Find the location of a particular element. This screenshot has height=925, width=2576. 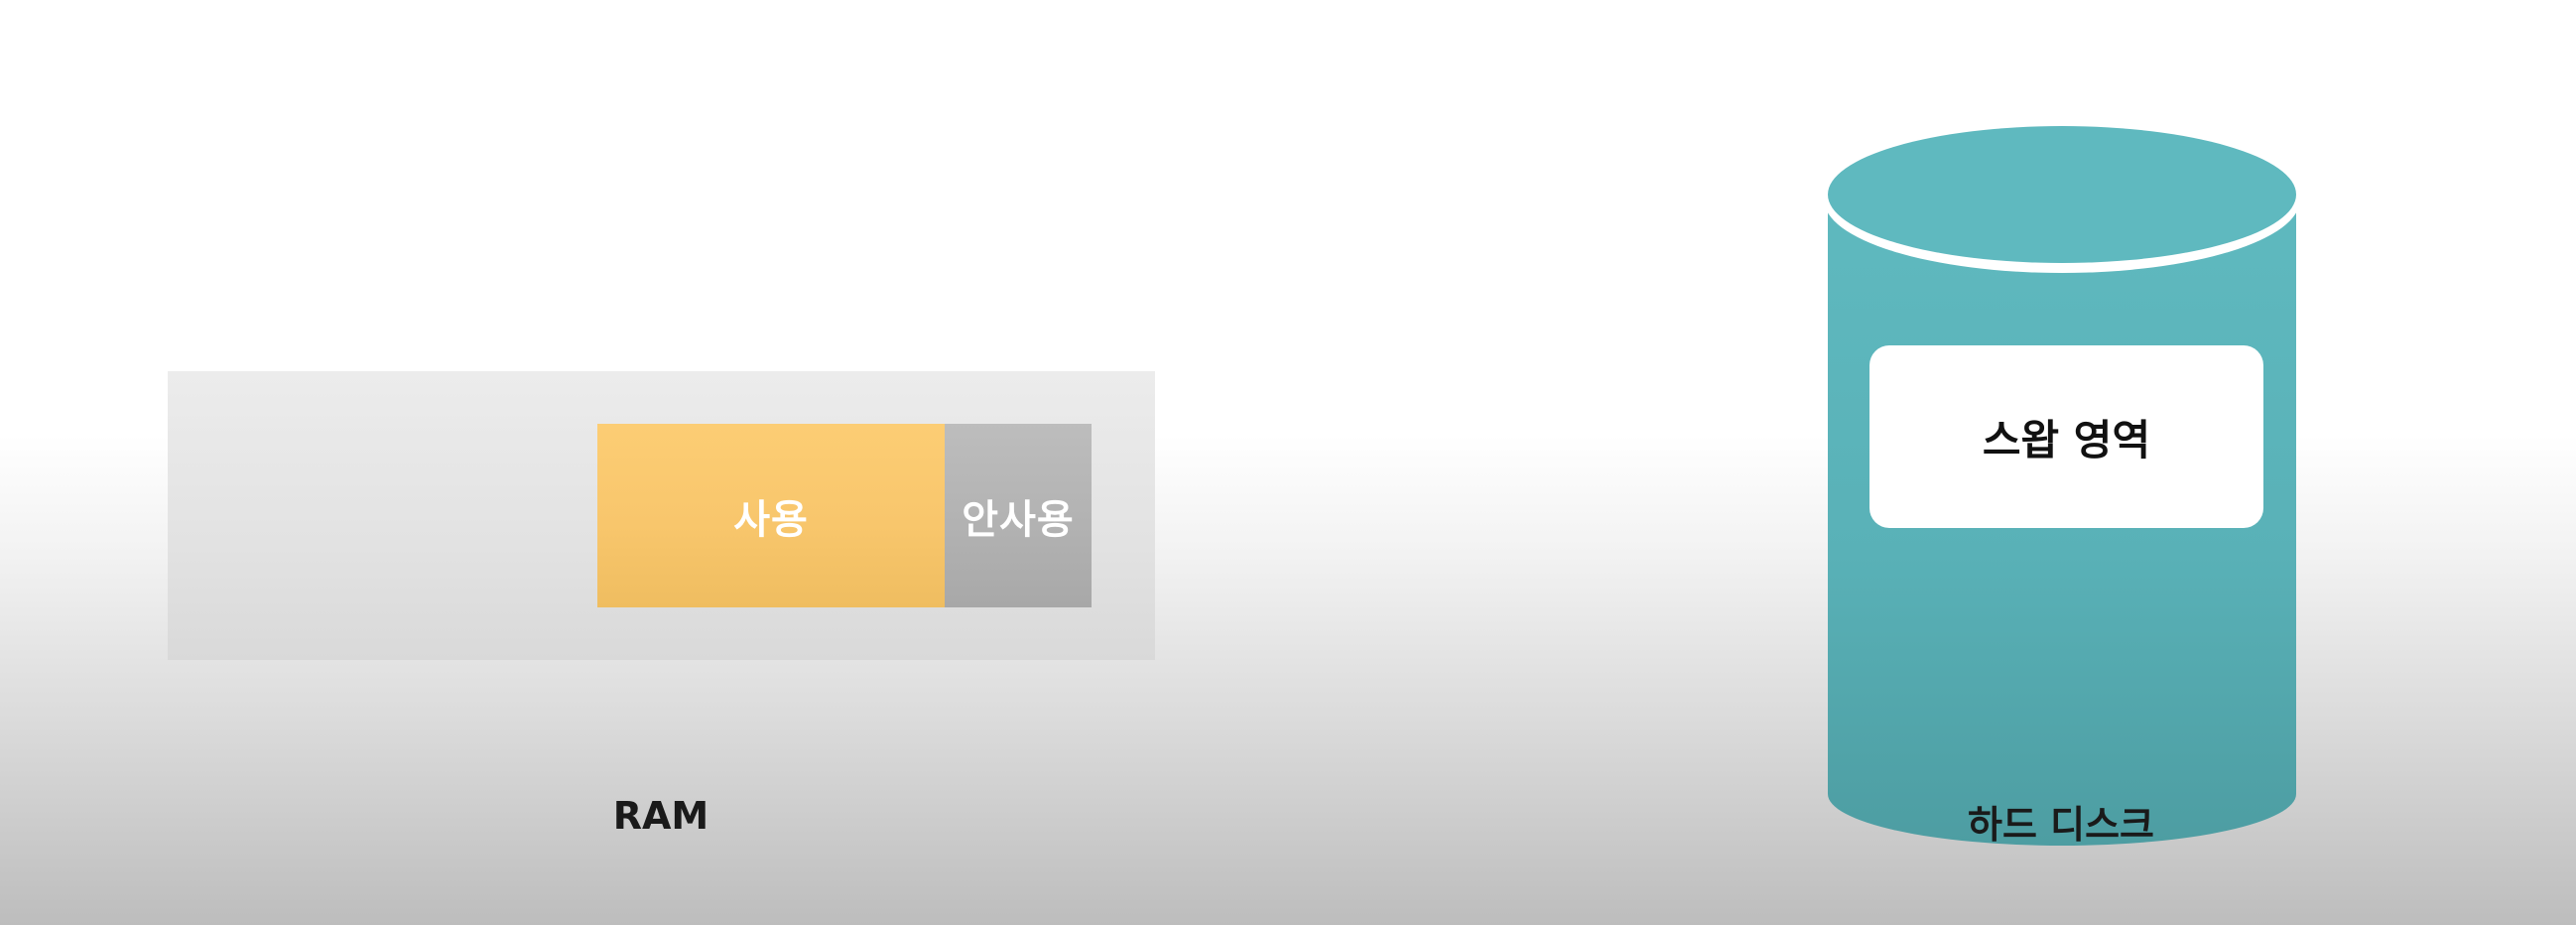

swap-area-box: 스왑 영역 is located at coordinates (2066, 436).